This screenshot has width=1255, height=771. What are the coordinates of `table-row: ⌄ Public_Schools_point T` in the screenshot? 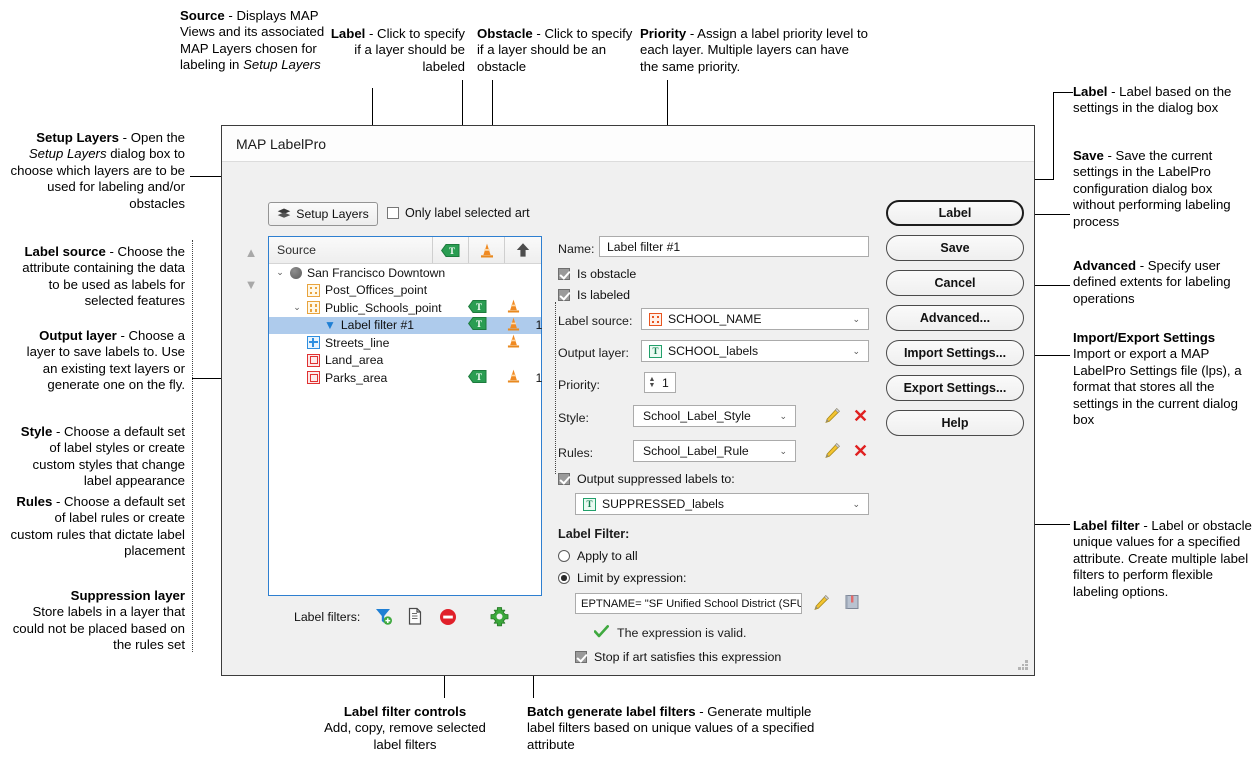 It's located at (405, 308).